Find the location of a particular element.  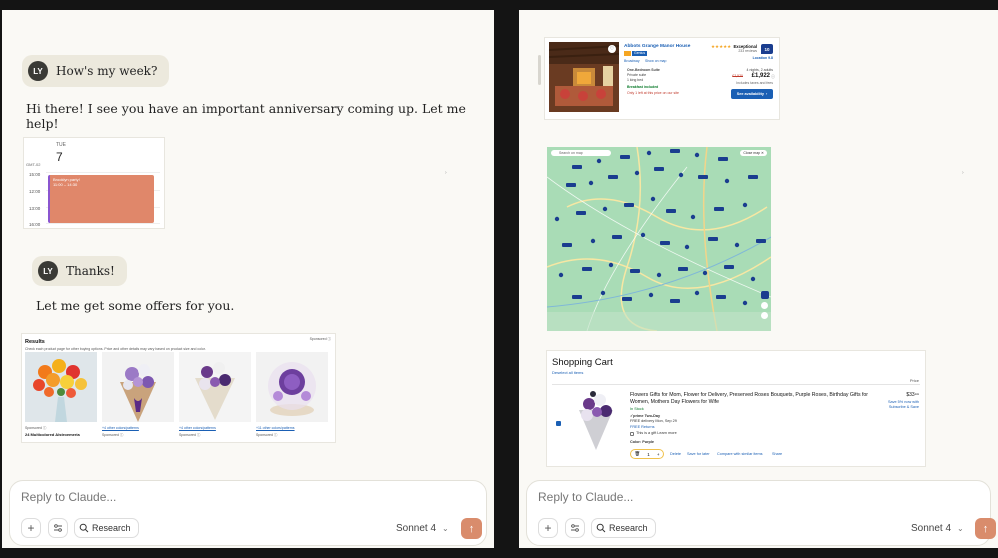

quantity-stepper: 🗑 1 + is located at coordinates (647, 454).